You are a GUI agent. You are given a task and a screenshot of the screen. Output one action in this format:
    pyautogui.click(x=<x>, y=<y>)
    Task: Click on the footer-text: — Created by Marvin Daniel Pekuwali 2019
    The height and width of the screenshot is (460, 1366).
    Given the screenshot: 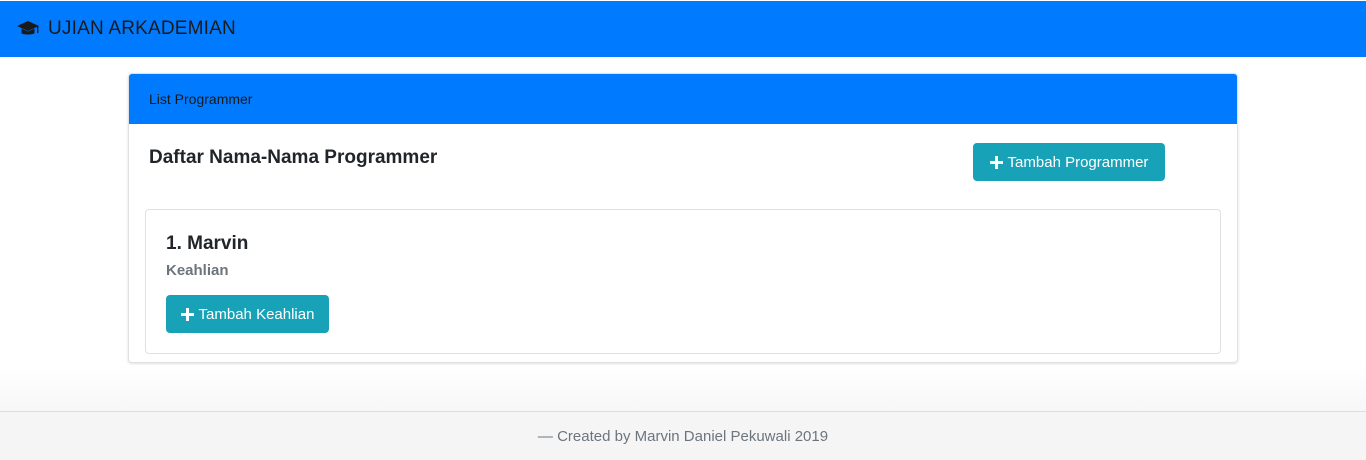 What is the action you would take?
    pyautogui.click(x=683, y=436)
    